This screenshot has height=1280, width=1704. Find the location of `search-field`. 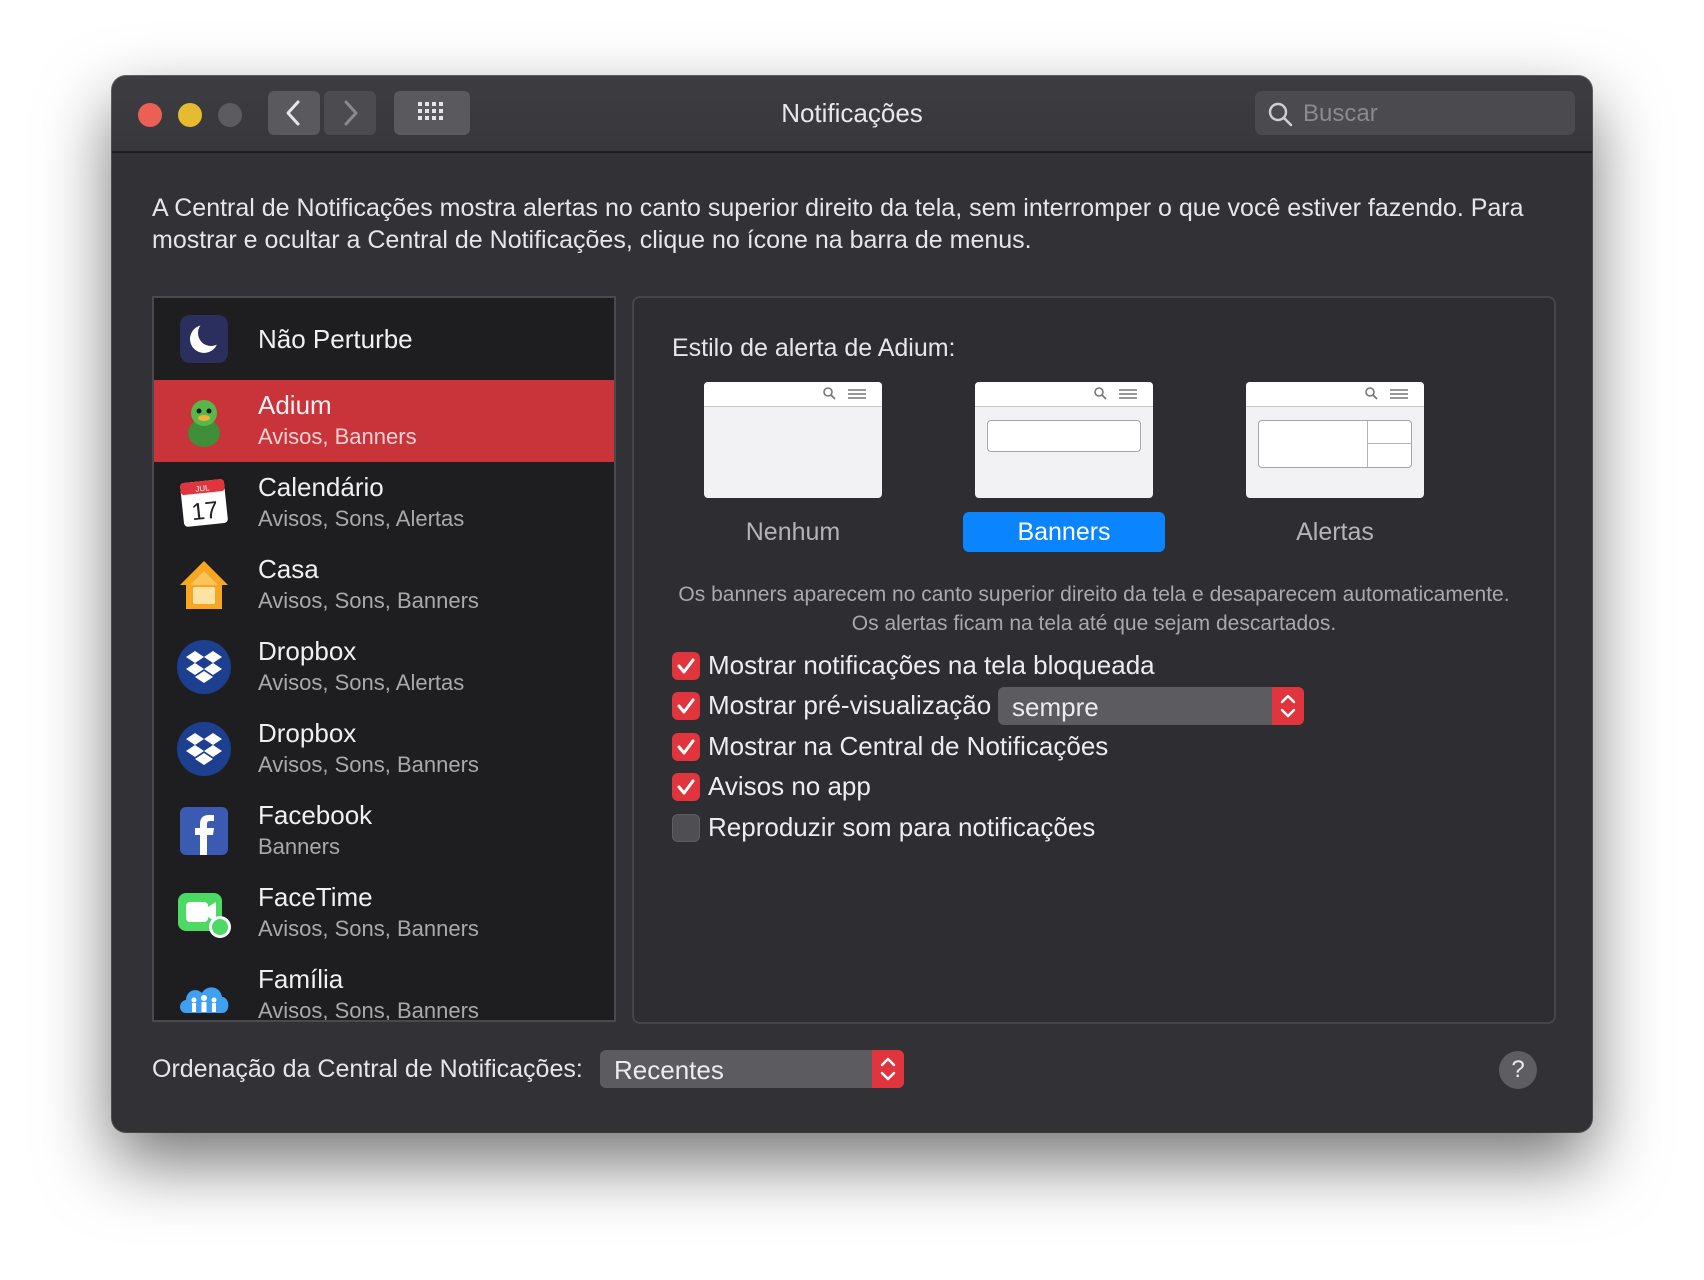

search-field is located at coordinates (1415, 113).